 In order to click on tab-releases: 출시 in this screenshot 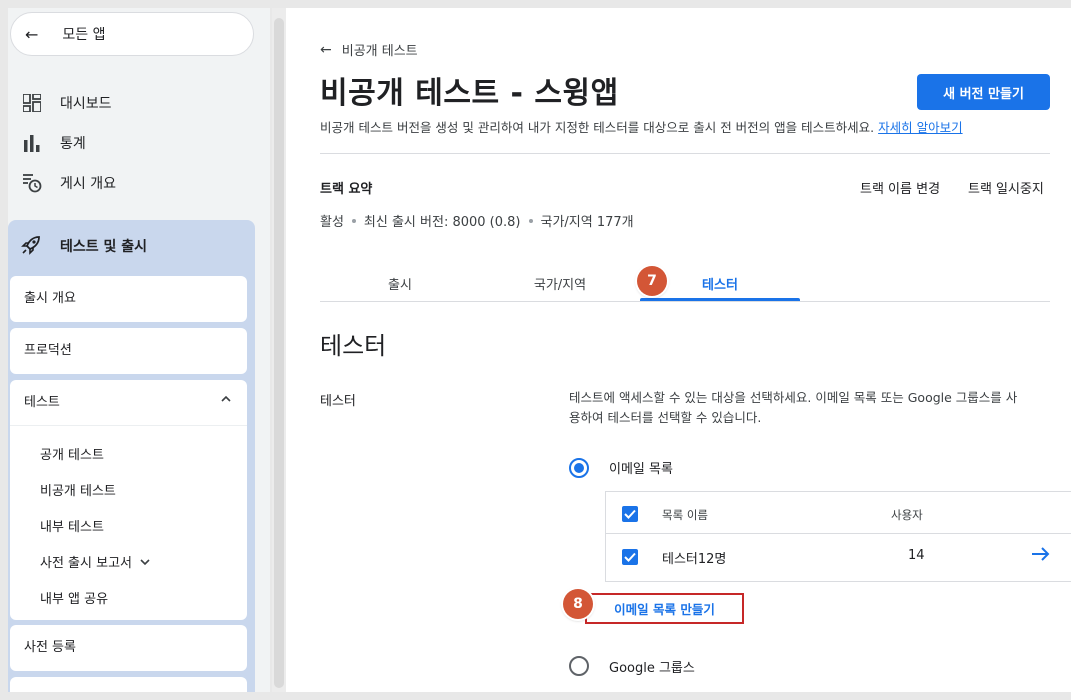, I will do `click(400, 283)`.